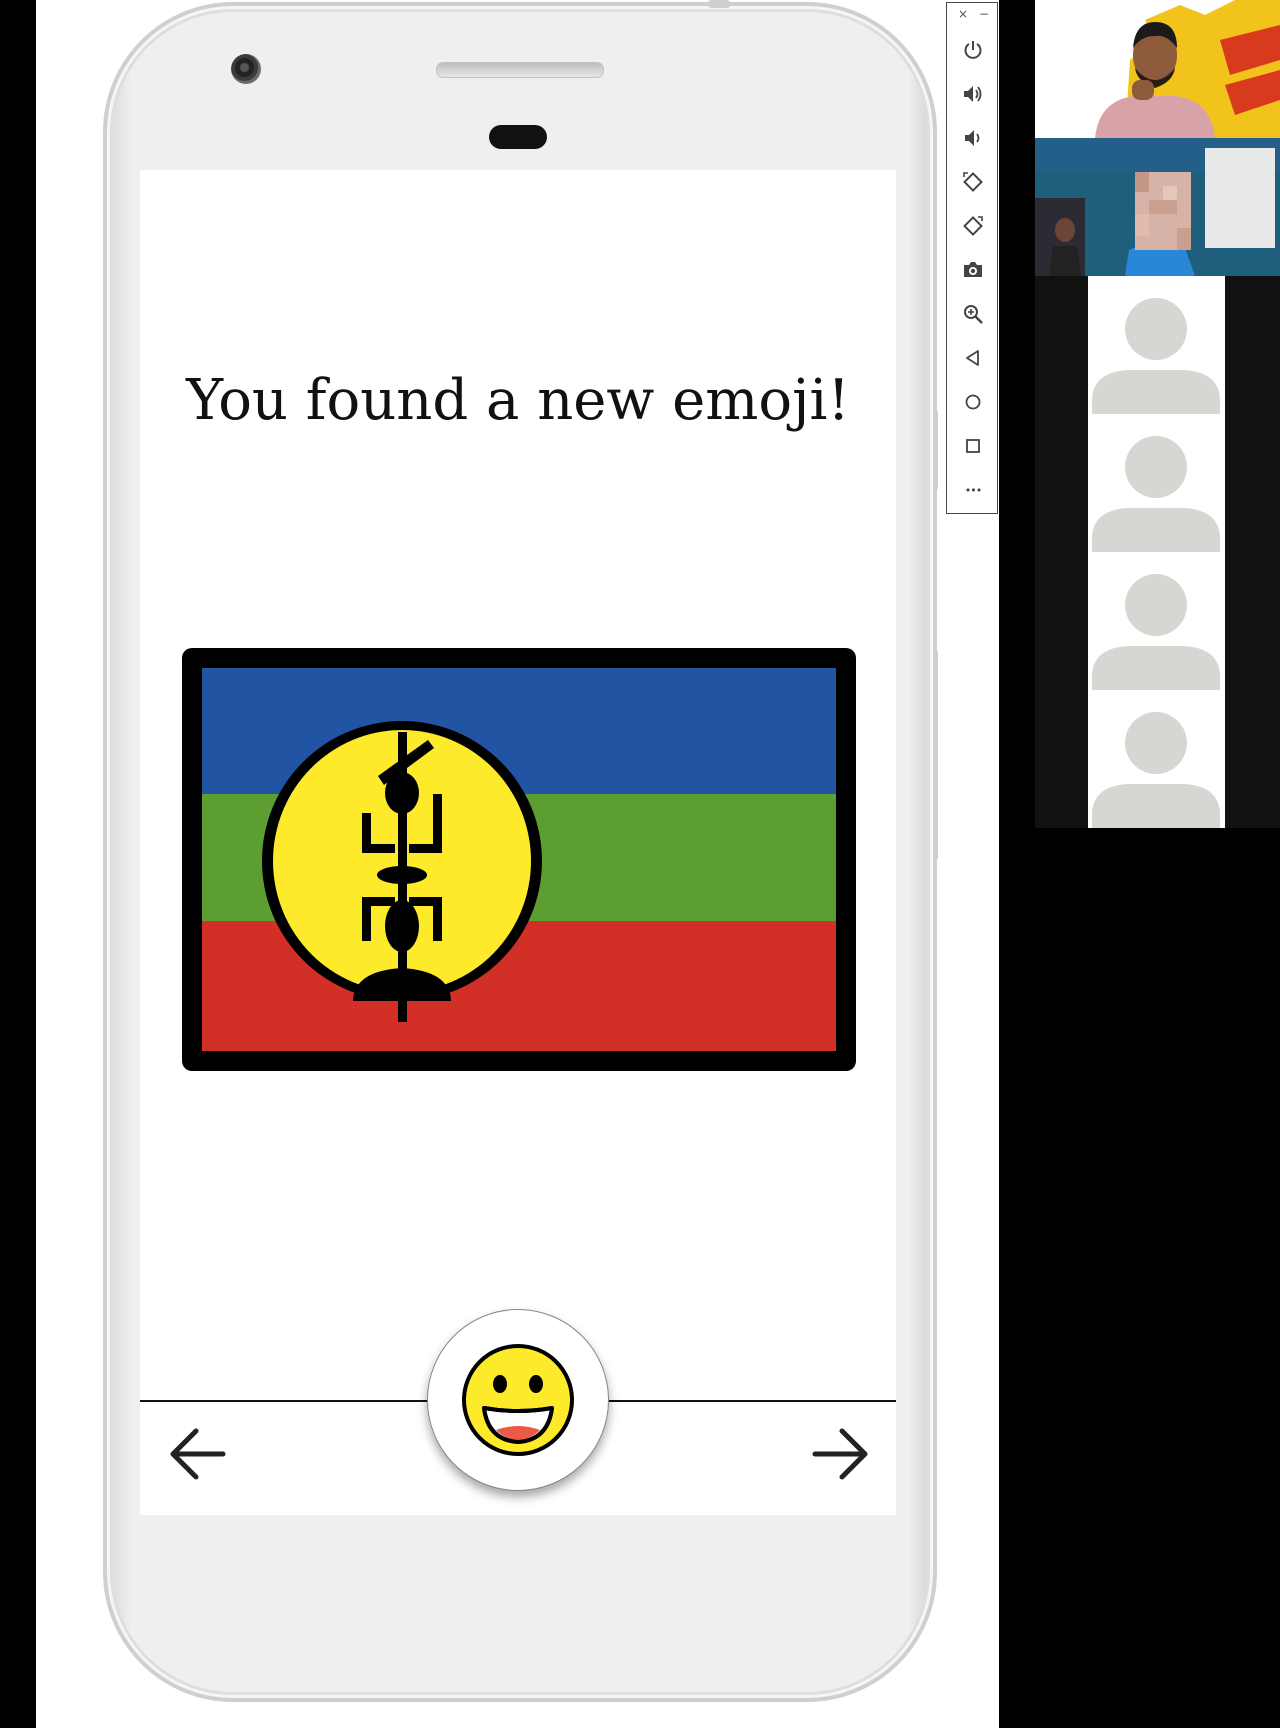  What do you see at coordinates (935, 755) in the screenshot?
I see `phone-volume-button` at bounding box center [935, 755].